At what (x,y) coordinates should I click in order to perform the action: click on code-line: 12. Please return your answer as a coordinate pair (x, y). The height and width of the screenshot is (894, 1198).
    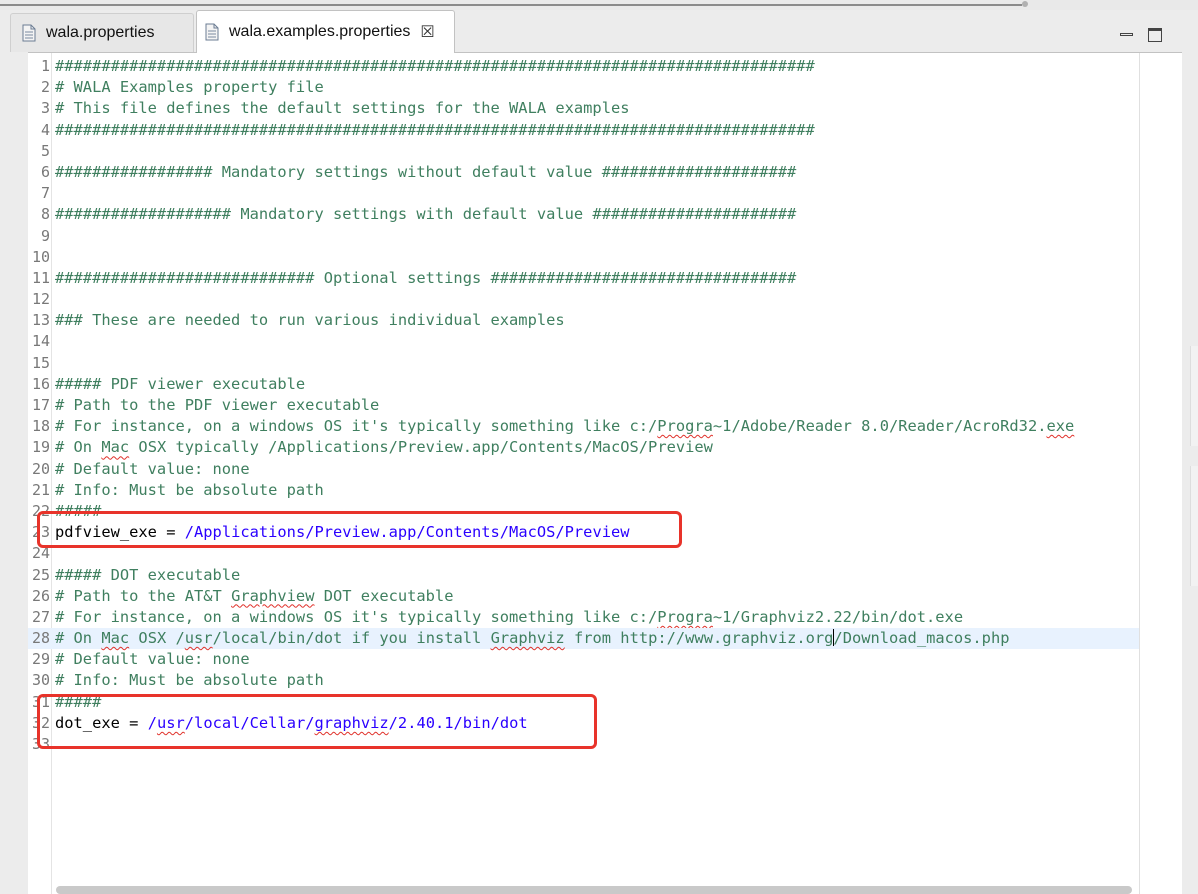
    Looking at the image, I should click on (583, 299).